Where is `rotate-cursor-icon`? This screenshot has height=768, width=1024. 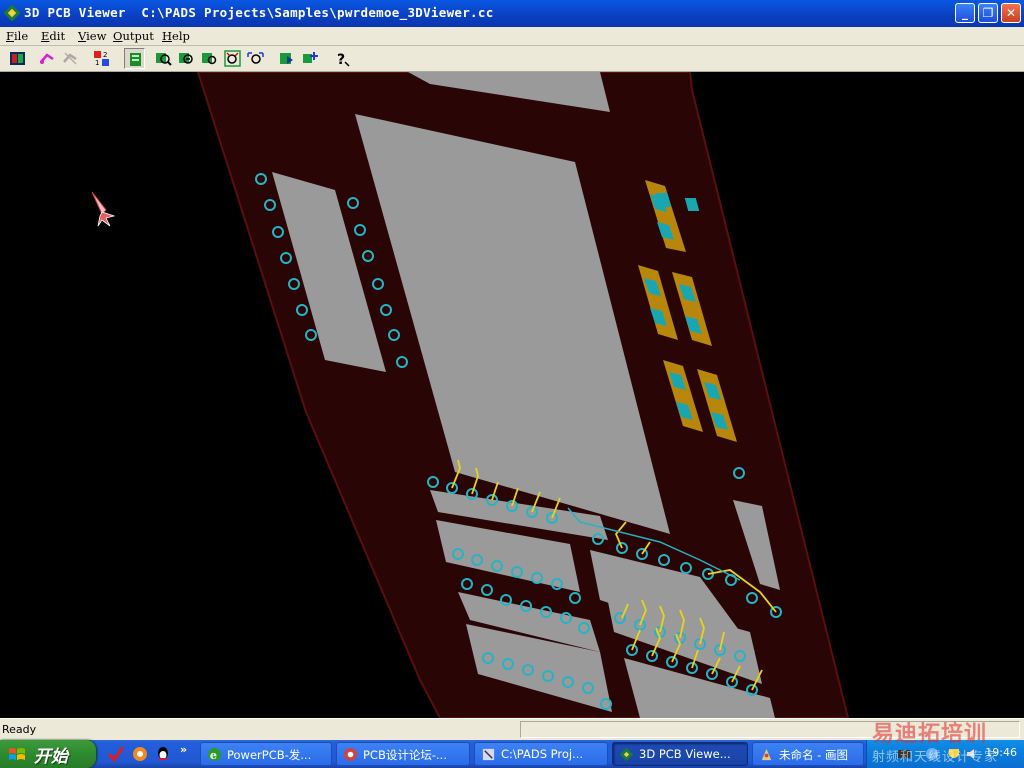 rotate-cursor-icon is located at coordinates (103, 209).